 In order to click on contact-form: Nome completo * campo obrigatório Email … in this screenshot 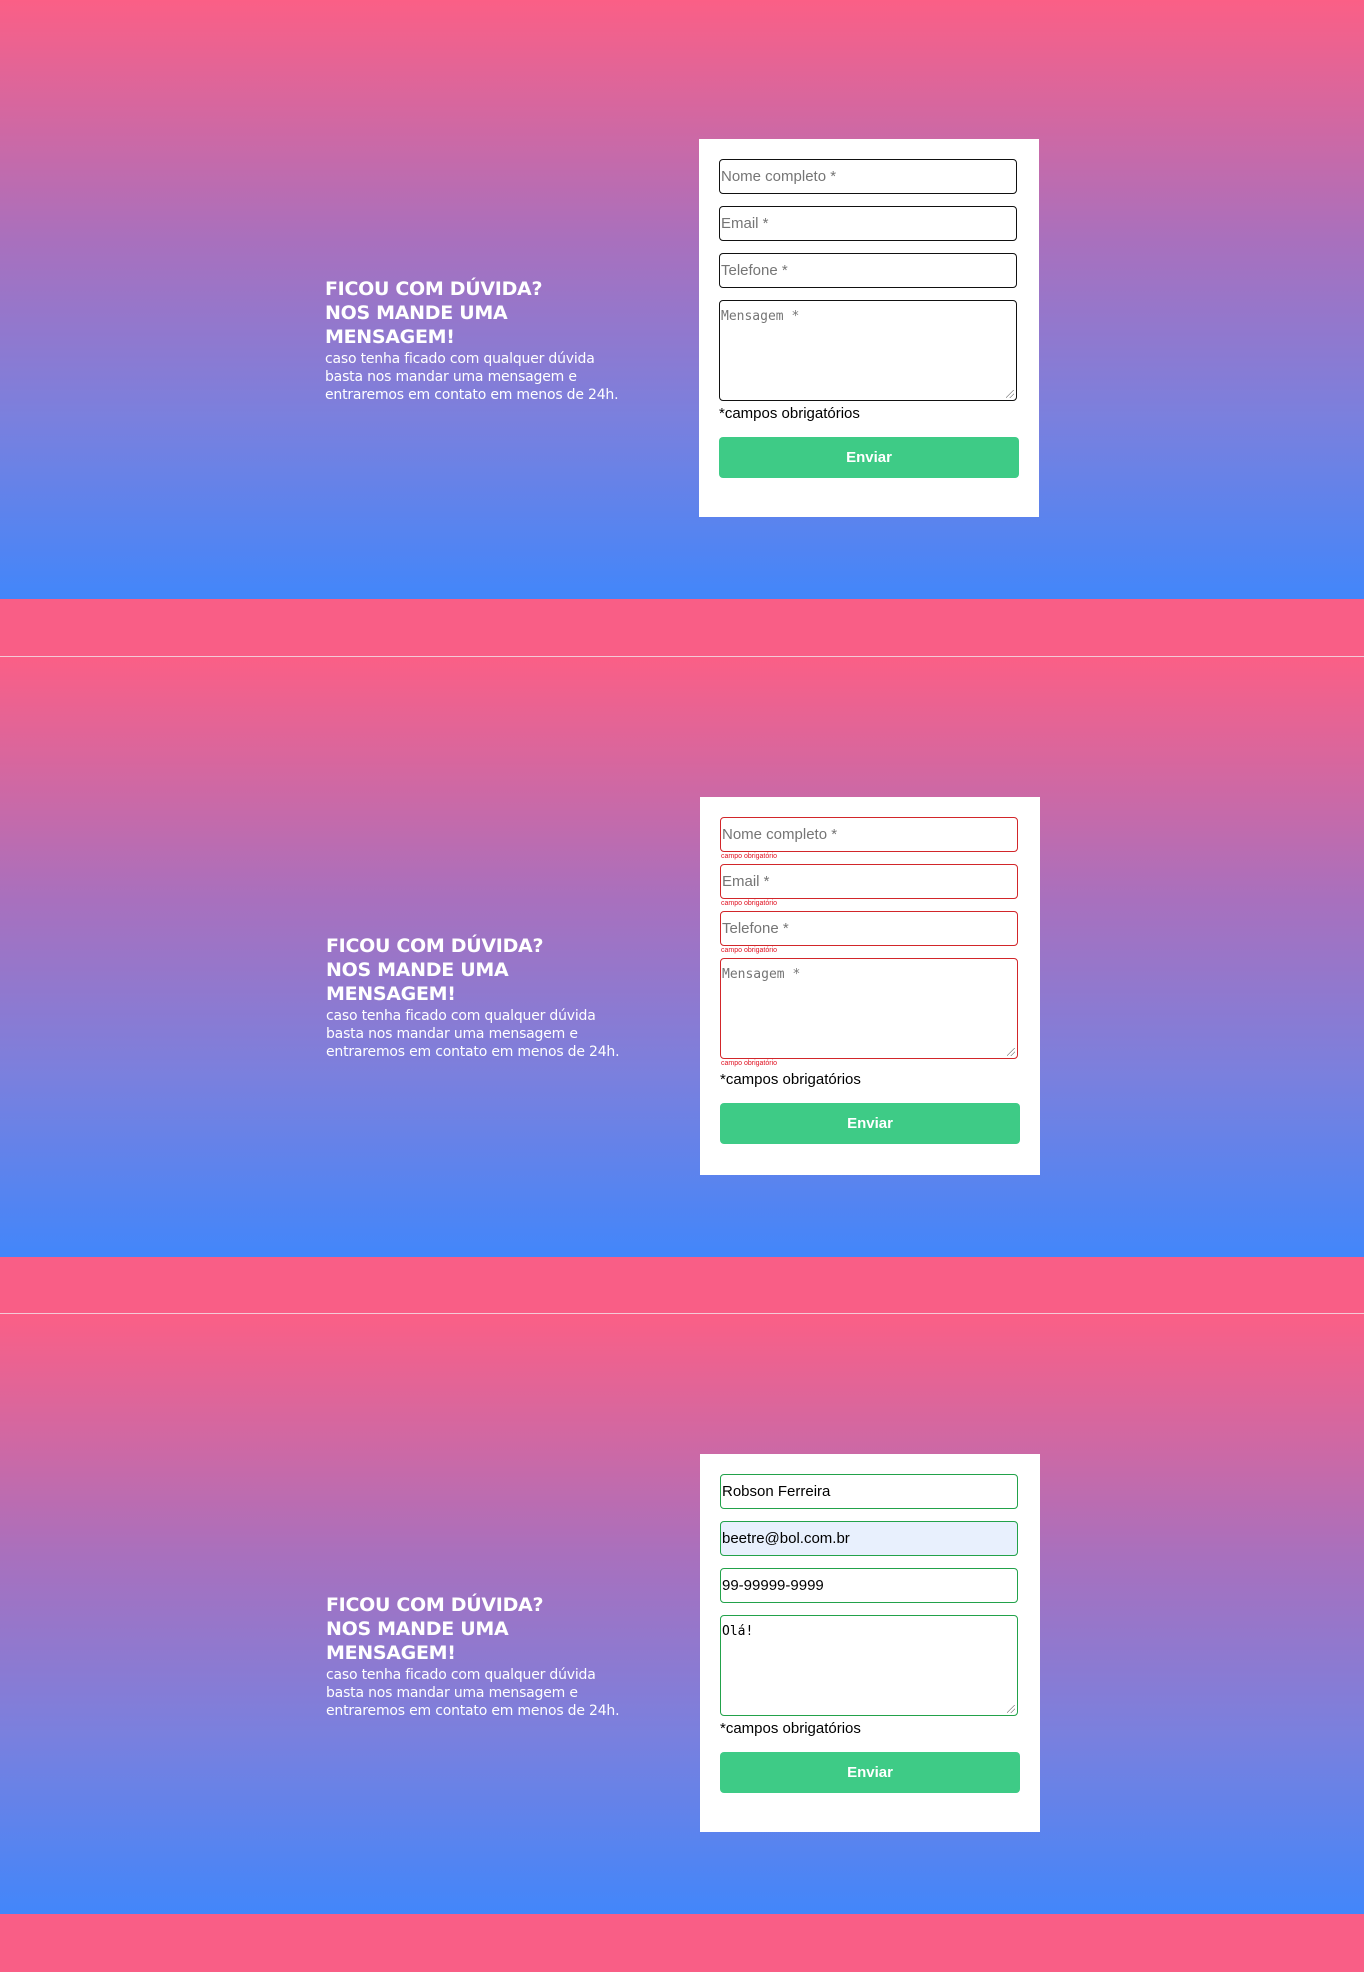, I will do `click(870, 986)`.